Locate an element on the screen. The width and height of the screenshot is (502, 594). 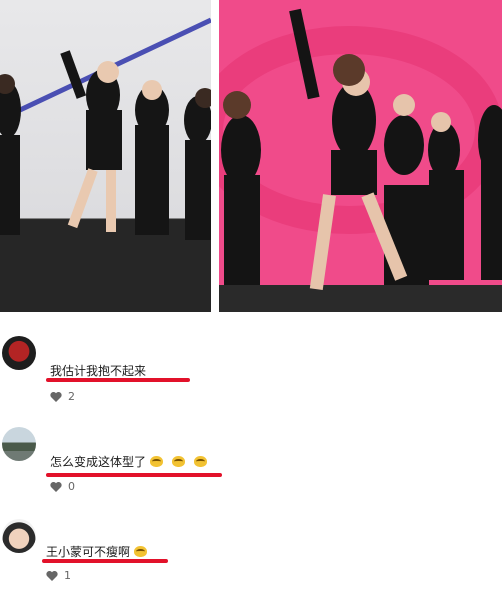
like-button: 0 is located at coordinates (62, 486).